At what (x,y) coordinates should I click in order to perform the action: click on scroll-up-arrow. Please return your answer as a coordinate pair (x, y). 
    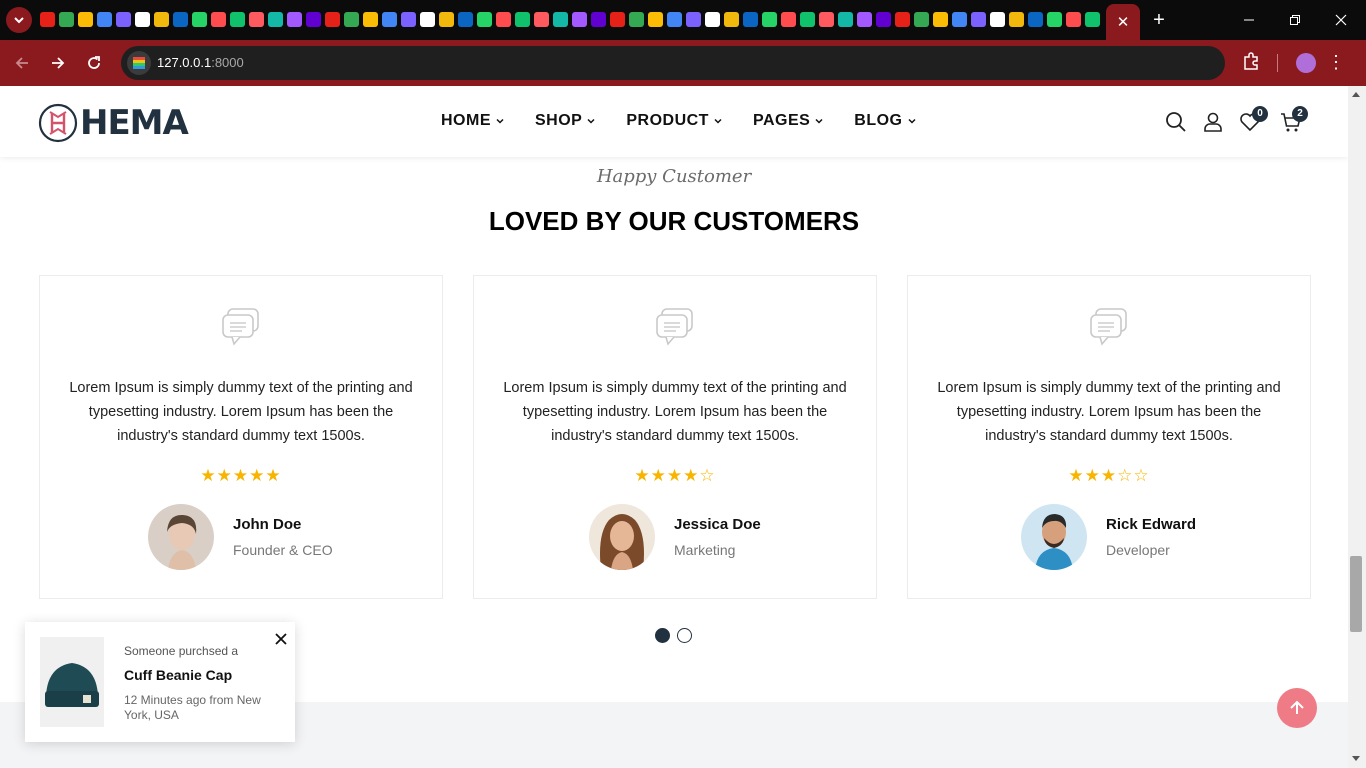
    Looking at the image, I should click on (1356, 94).